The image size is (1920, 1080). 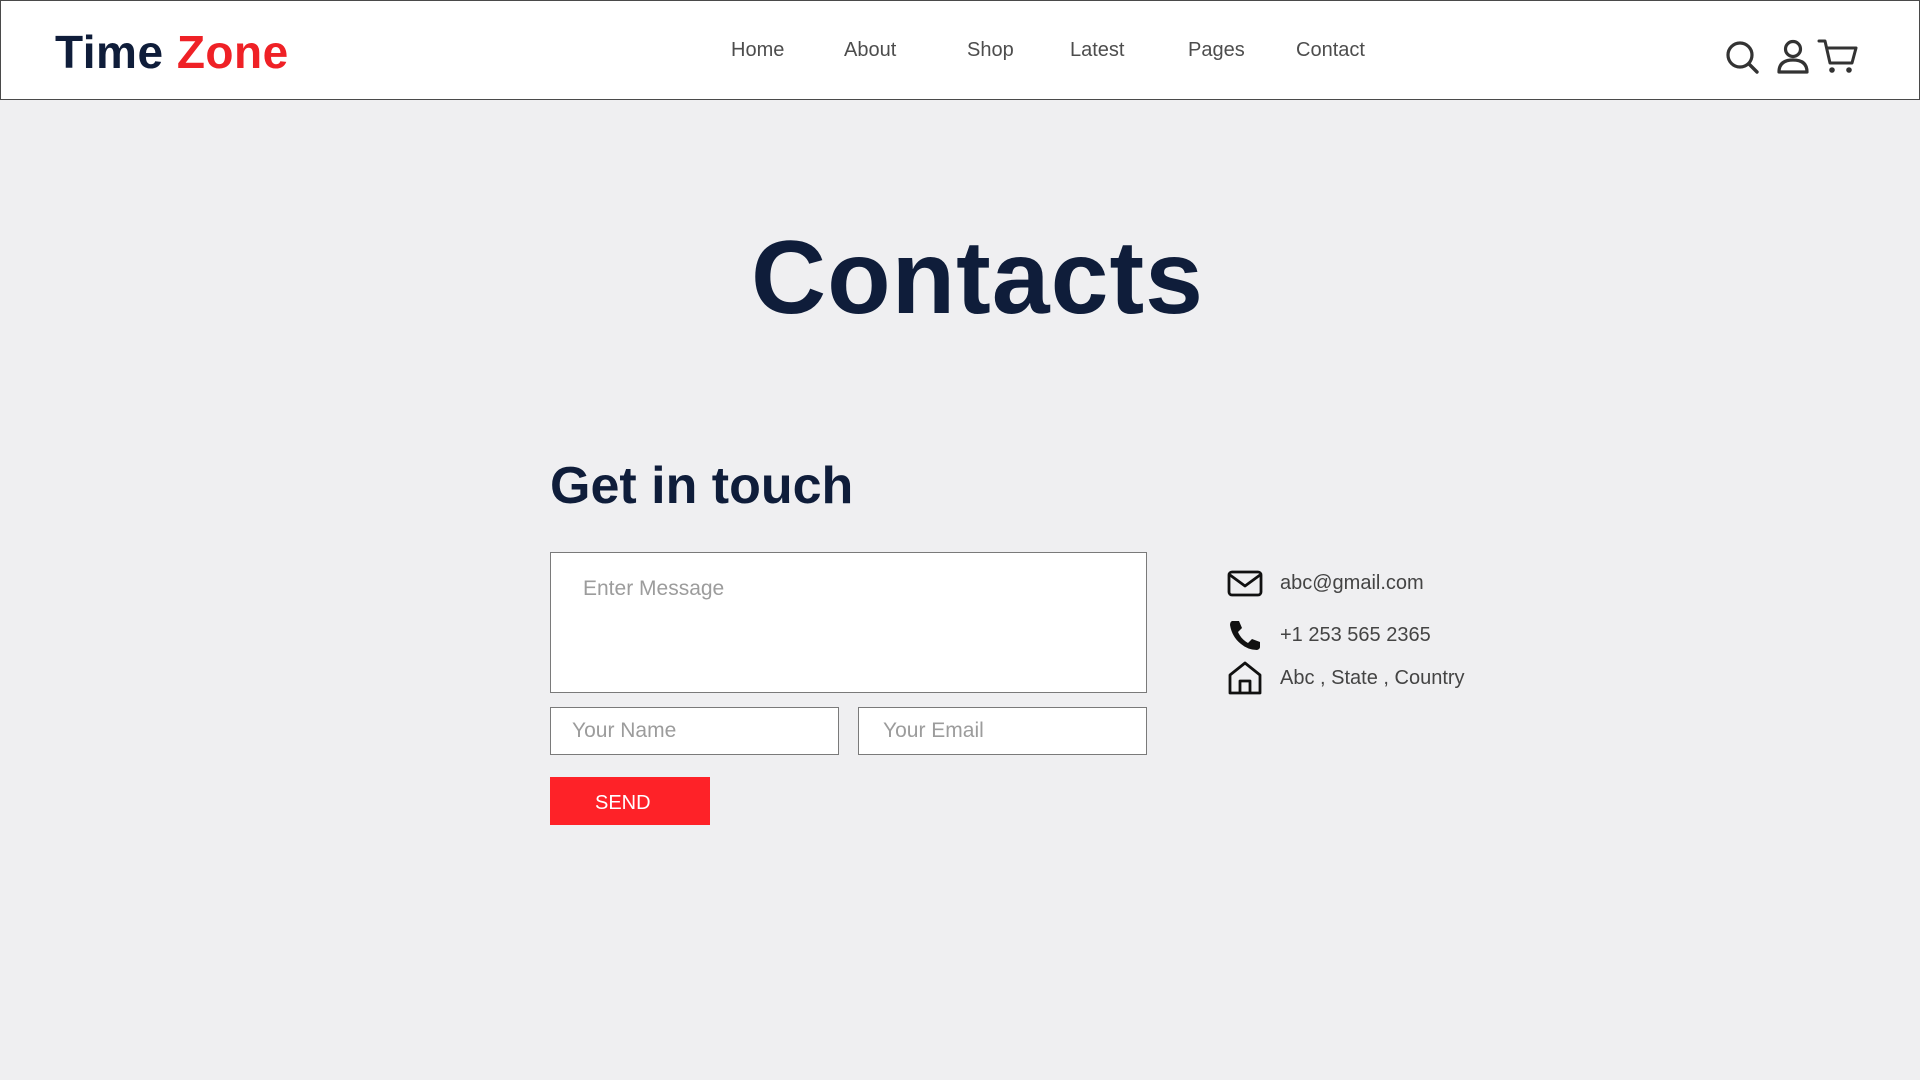 I want to click on cart-icon, so click(x=1838, y=57).